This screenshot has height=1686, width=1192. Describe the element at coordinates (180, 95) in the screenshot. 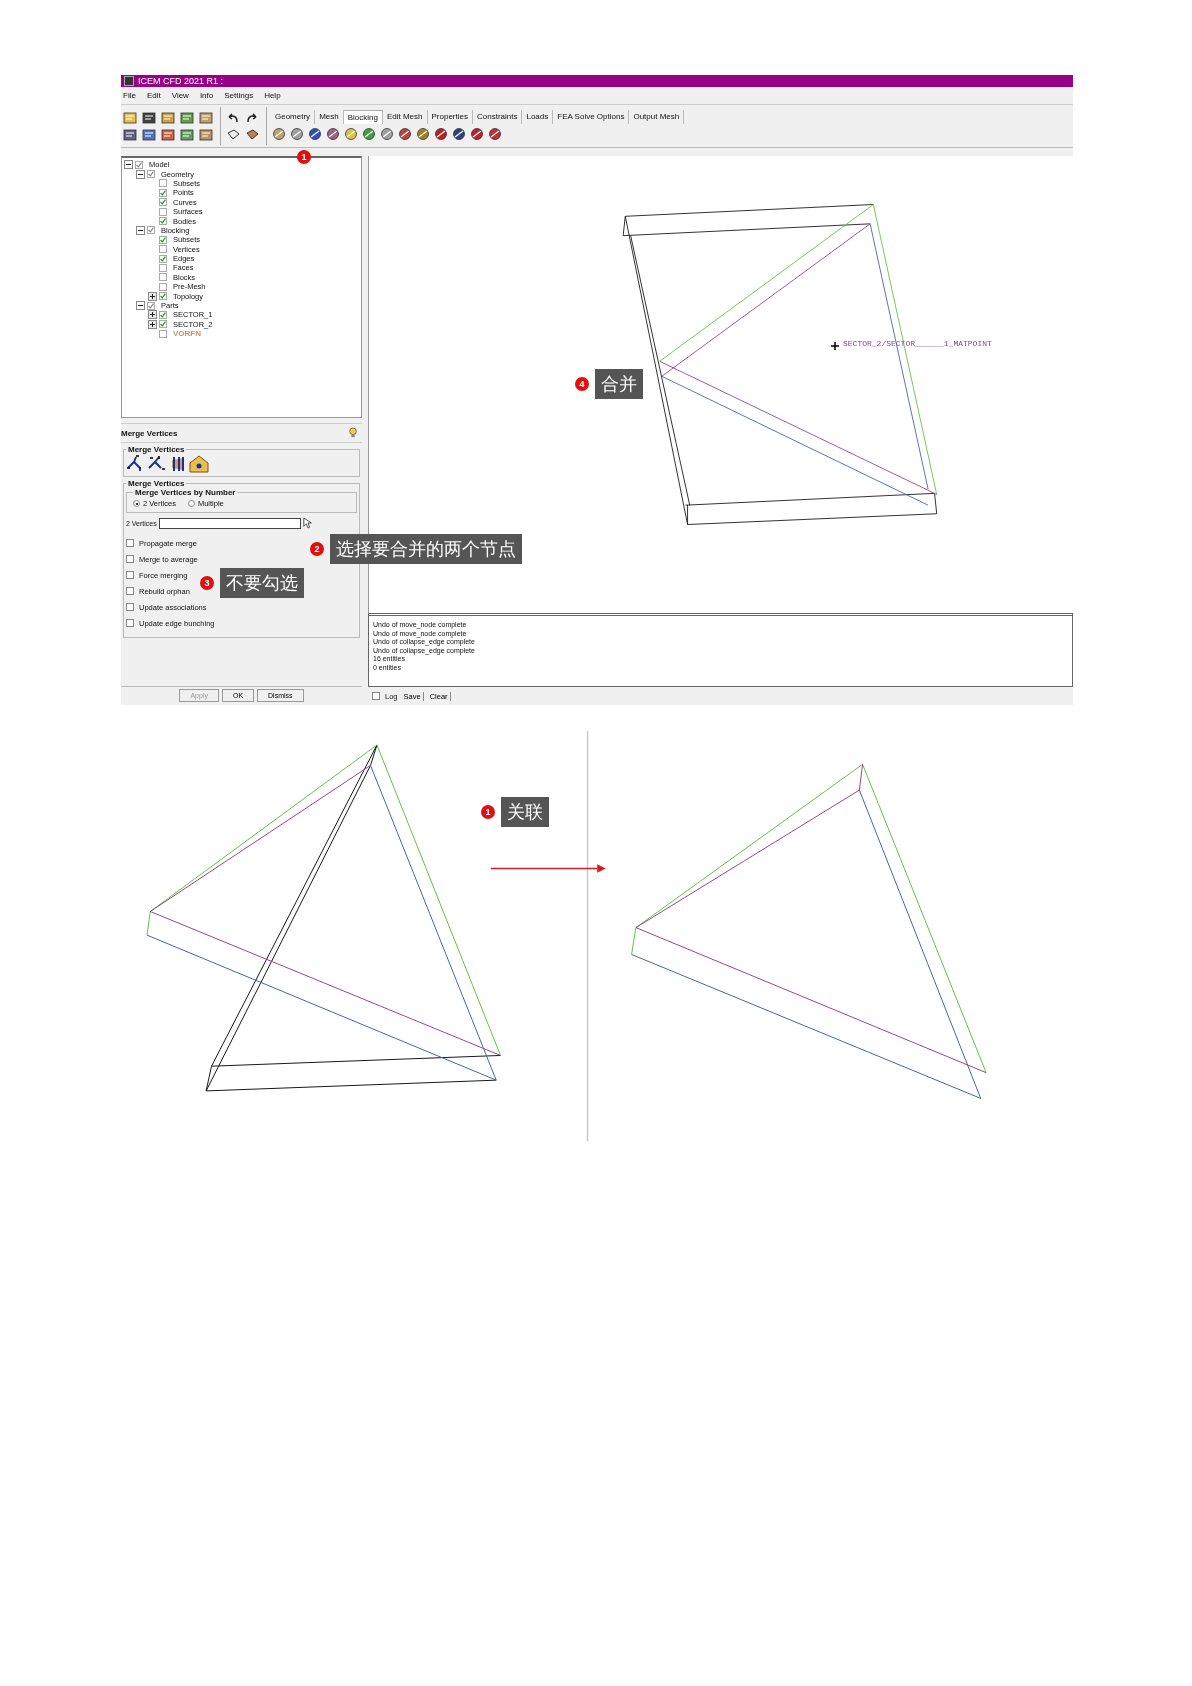

I see `menu-item: View` at that location.